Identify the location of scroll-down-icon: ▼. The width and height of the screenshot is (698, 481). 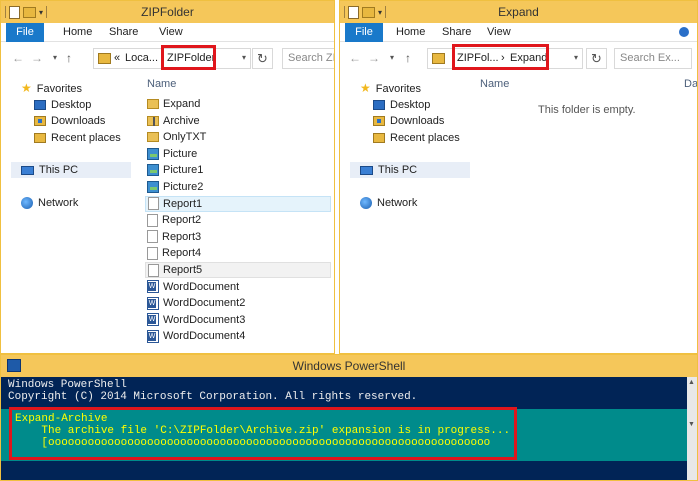
(691, 424).